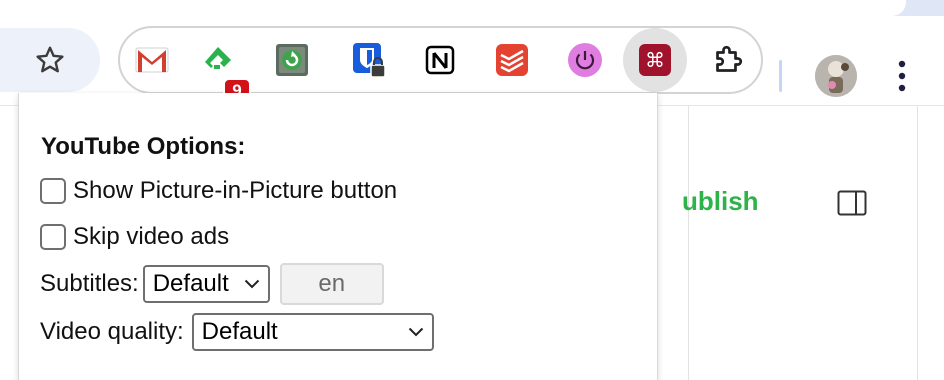  What do you see at coordinates (728, 60) in the screenshot?
I see `puzzle-icon` at bounding box center [728, 60].